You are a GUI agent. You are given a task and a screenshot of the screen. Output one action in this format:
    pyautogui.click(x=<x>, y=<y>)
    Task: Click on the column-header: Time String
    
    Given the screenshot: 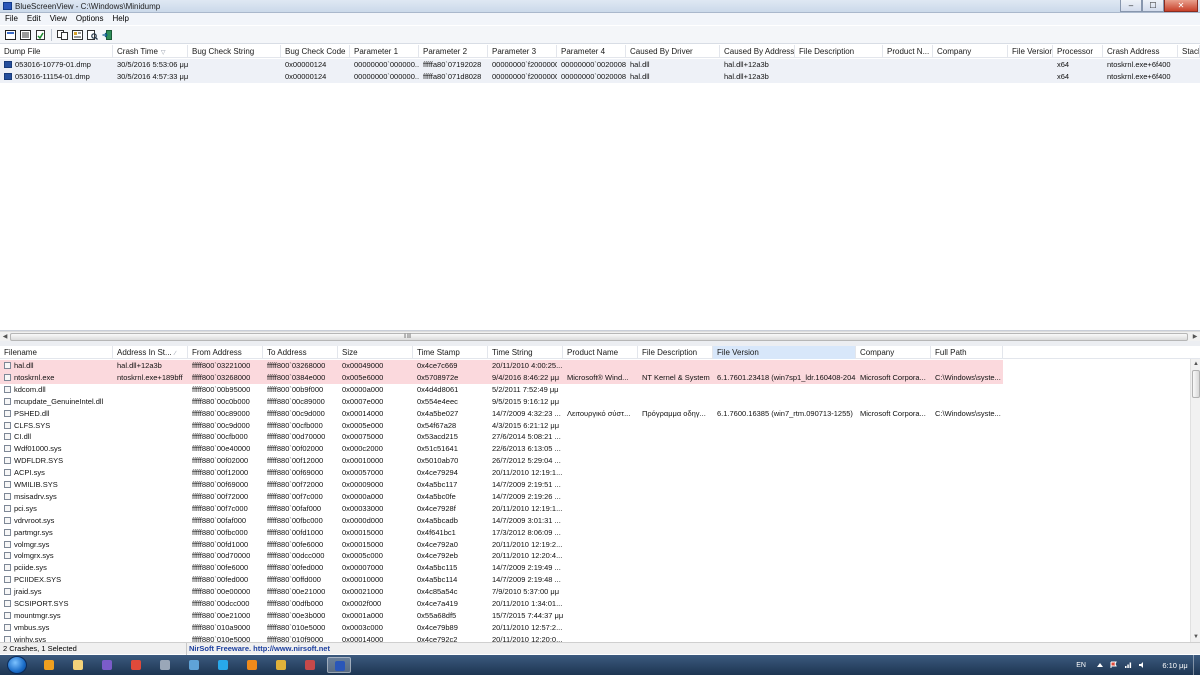 What is the action you would take?
    pyautogui.click(x=525, y=352)
    